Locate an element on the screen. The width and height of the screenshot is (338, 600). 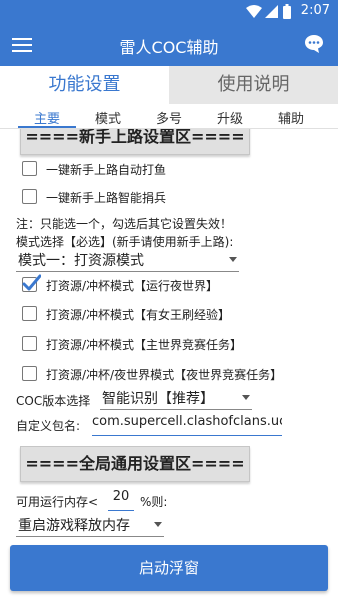
memory-action-select: 重启游戏释放内存 is located at coordinates (90, 525).